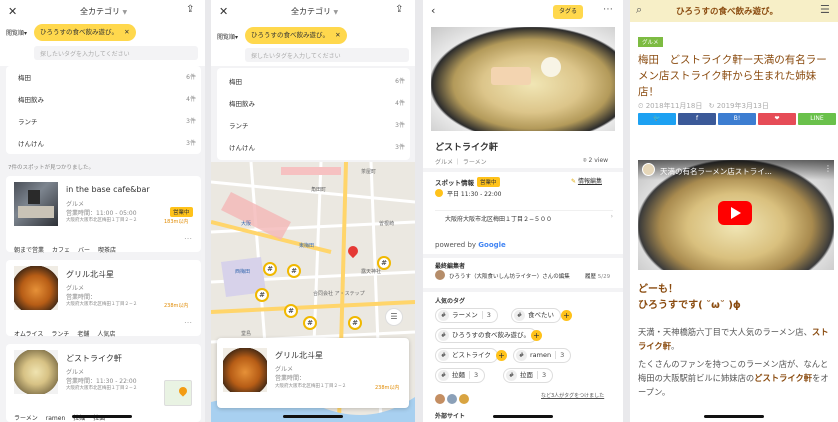 The height and width of the screenshot is (422, 838). What do you see at coordinates (450, 266) in the screenshot?
I see `last-editor-label: 最終編集者` at bounding box center [450, 266].